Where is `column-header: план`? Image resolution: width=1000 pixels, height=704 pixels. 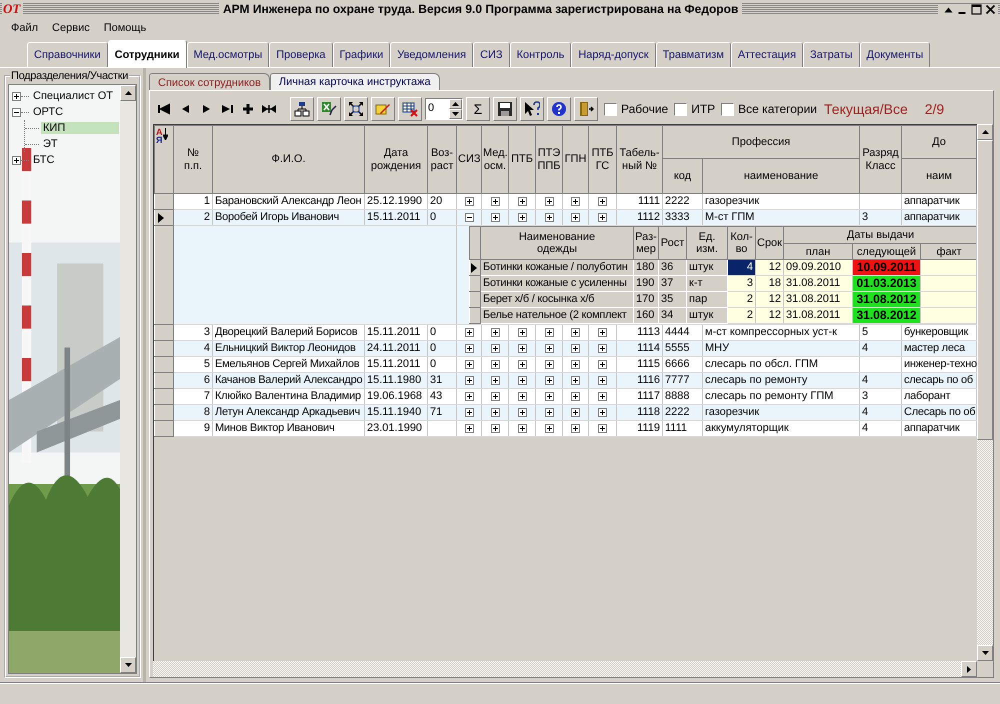
column-header: план is located at coordinates (818, 252).